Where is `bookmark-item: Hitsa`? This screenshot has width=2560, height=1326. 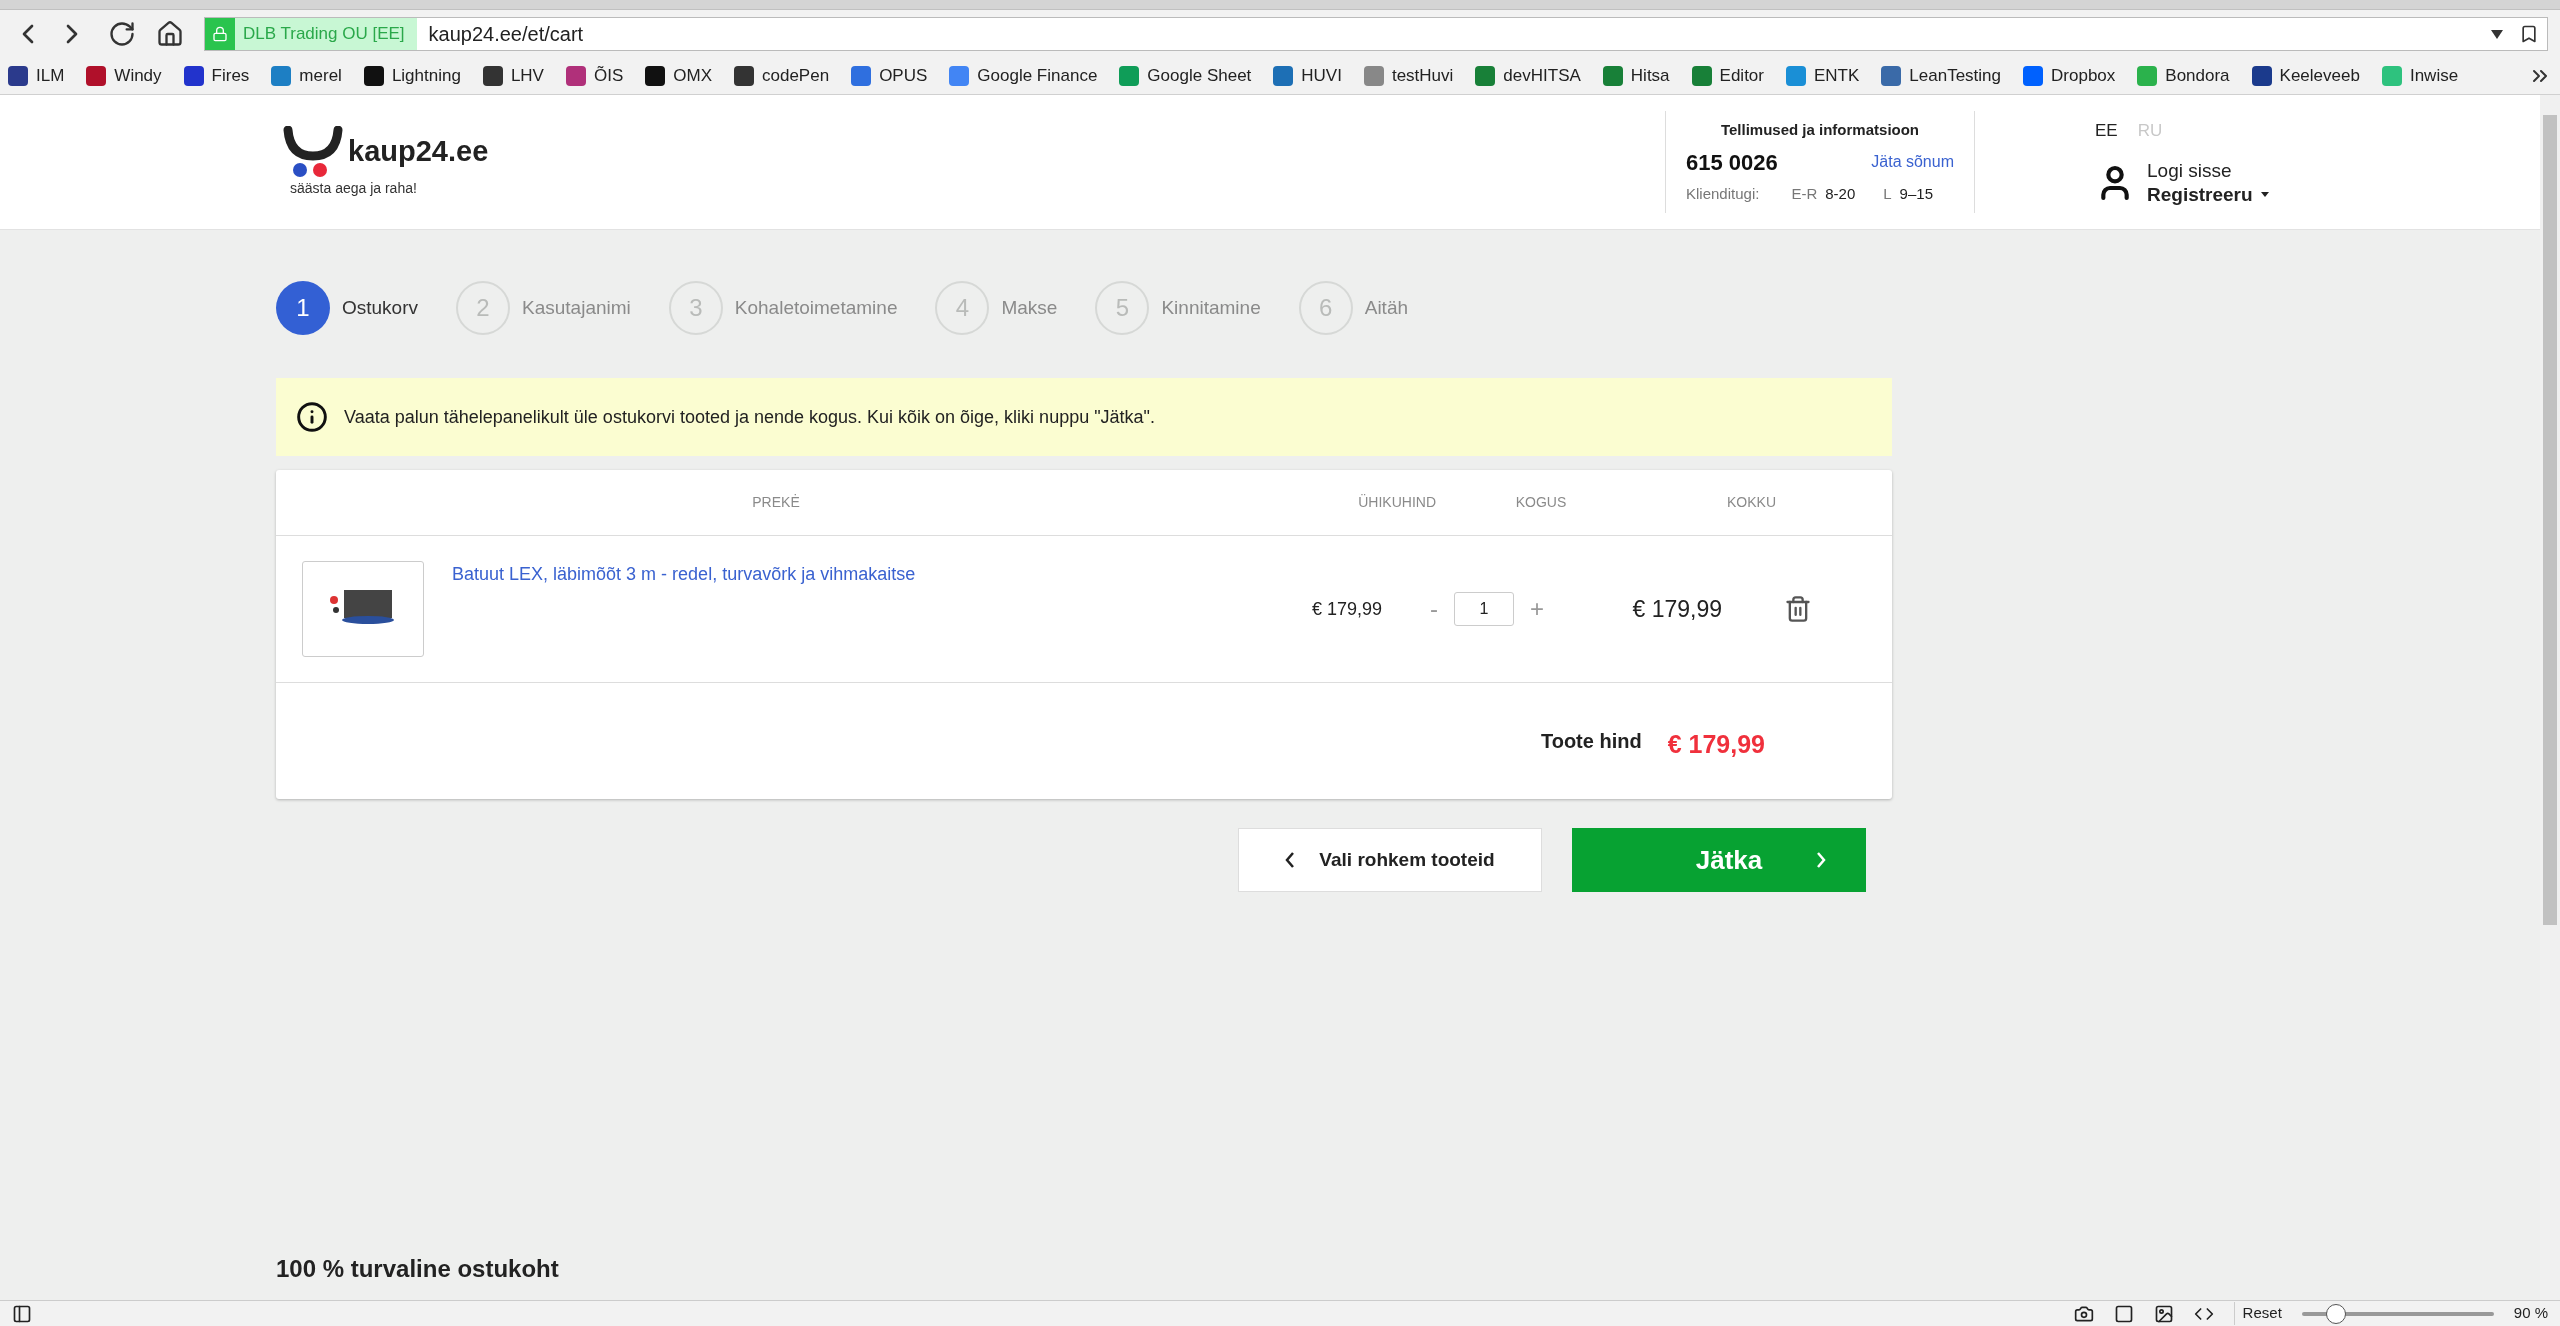
bookmark-item: Hitsa is located at coordinates (1636, 76).